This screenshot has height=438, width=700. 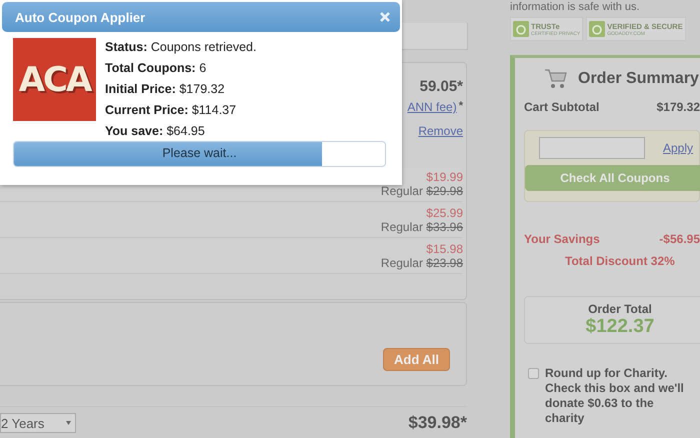 What do you see at coordinates (441, 86) in the screenshot?
I see `item-price: 59.05*` at bounding box center [441, 86].